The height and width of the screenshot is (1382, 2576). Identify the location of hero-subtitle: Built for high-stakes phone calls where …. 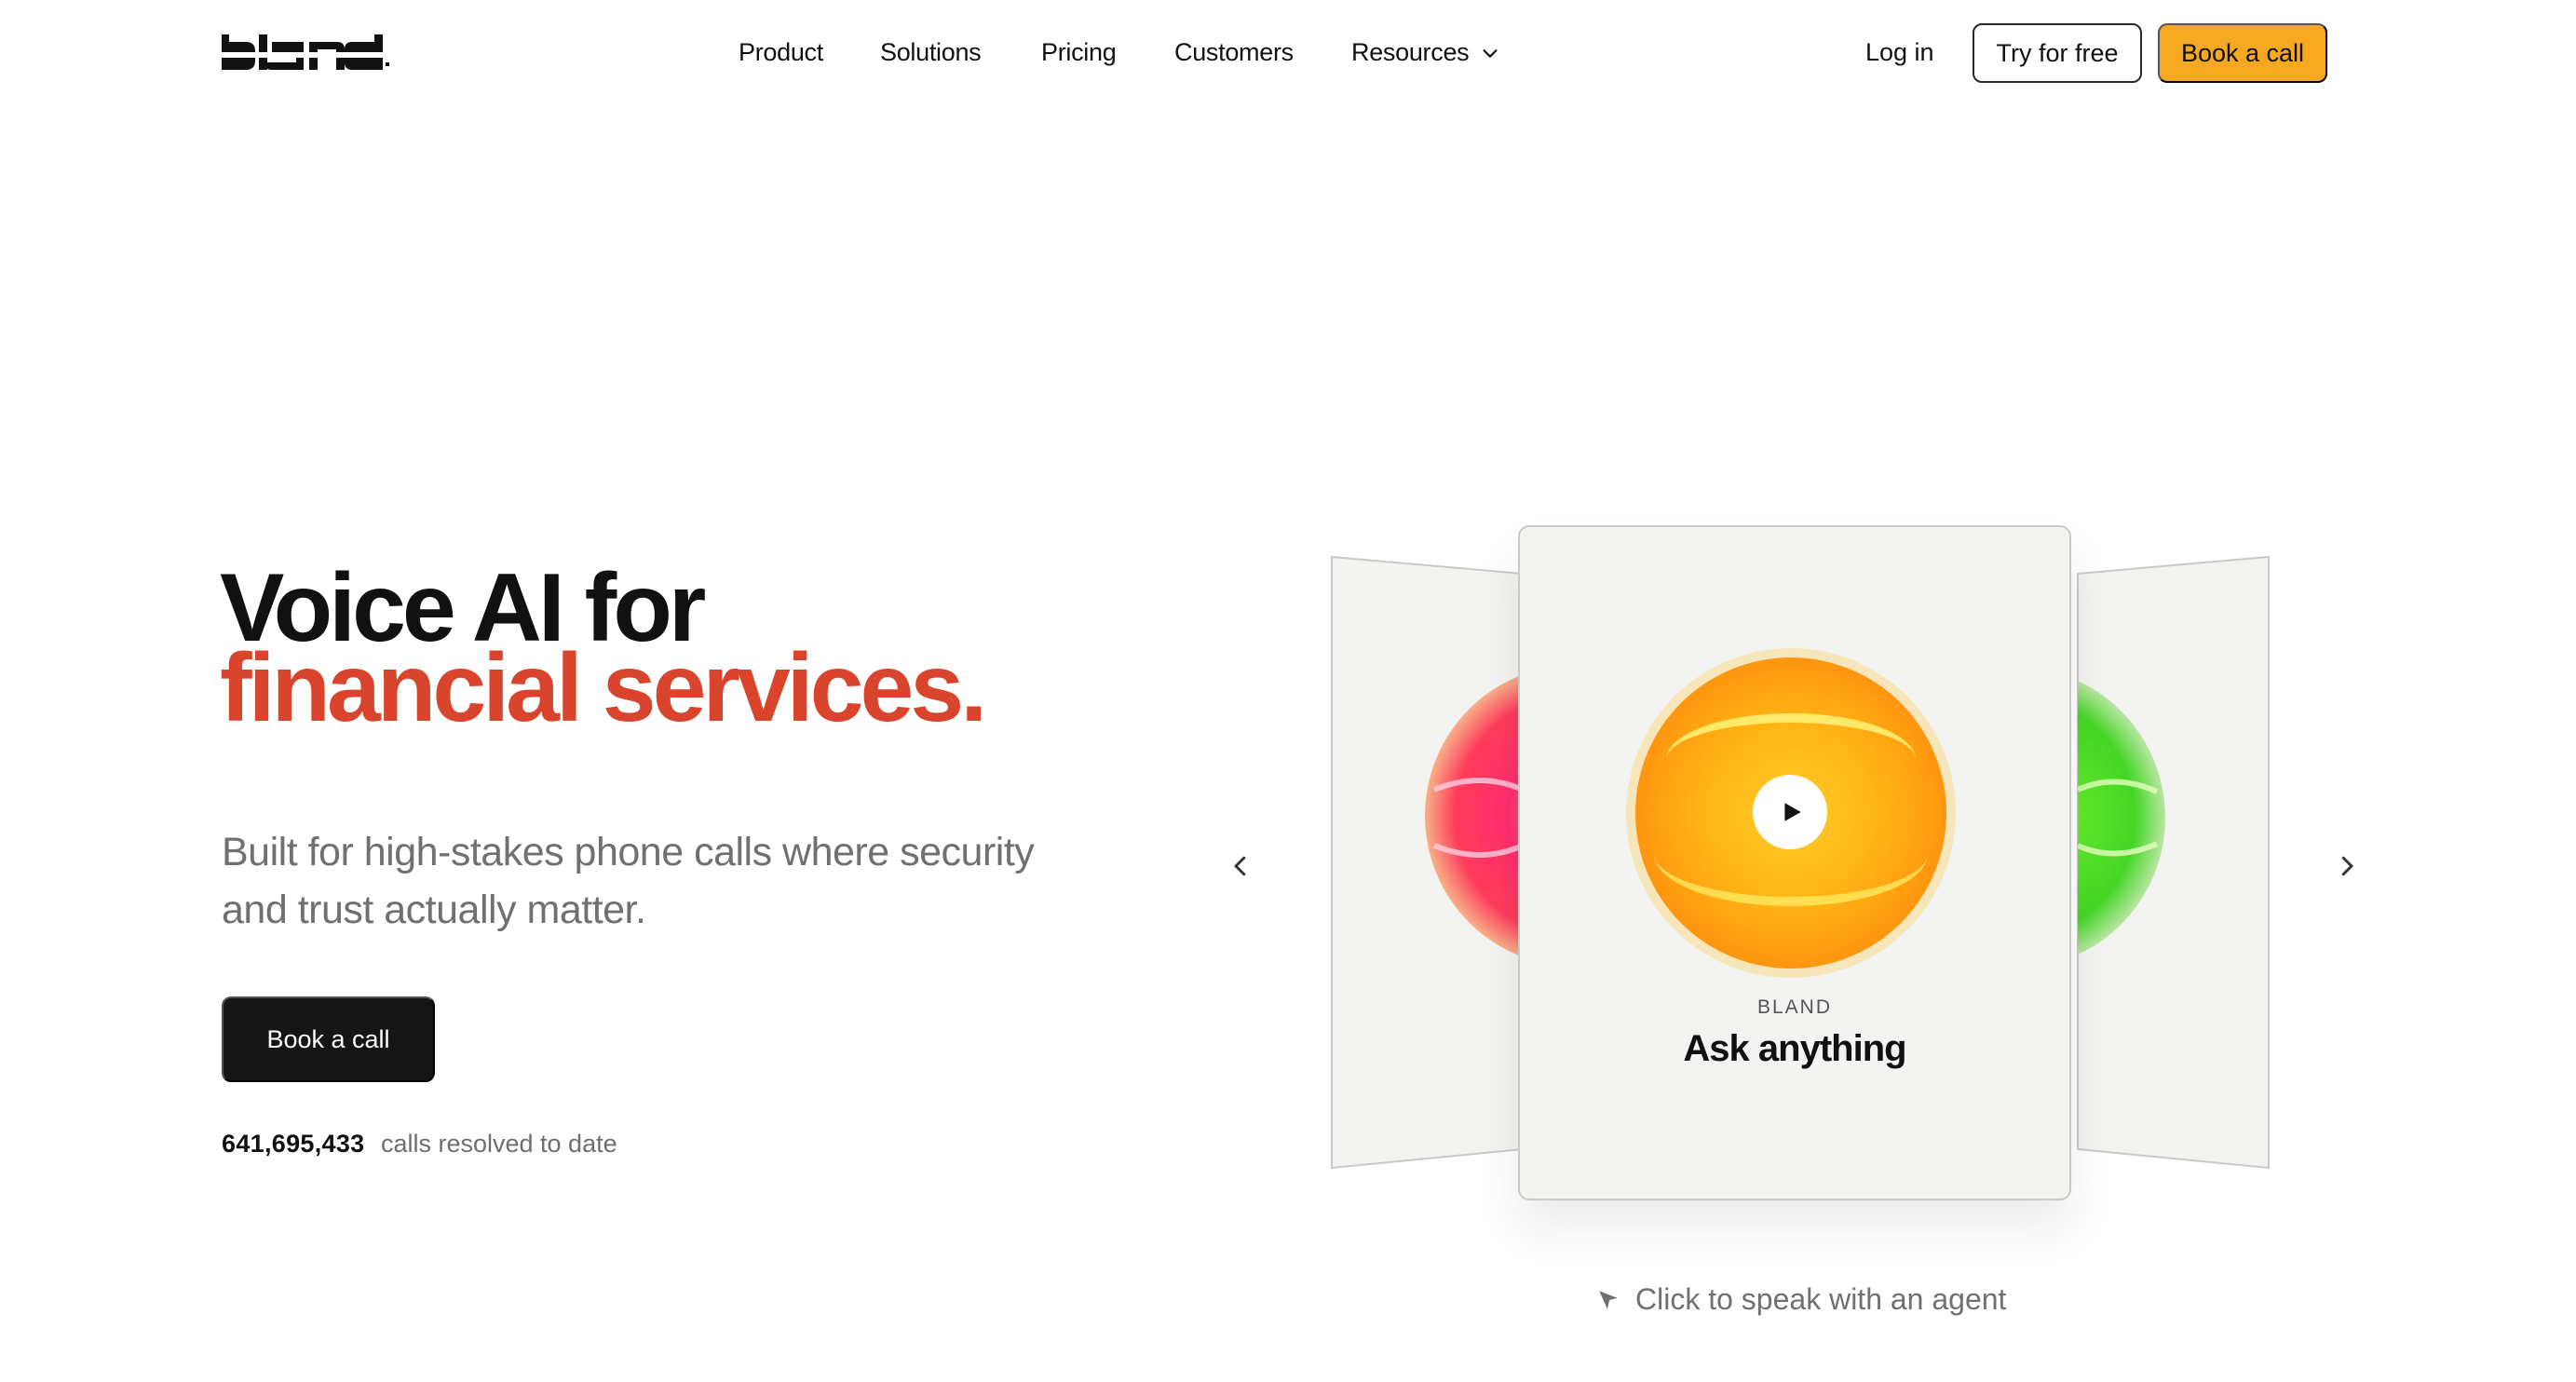
(628, 881).